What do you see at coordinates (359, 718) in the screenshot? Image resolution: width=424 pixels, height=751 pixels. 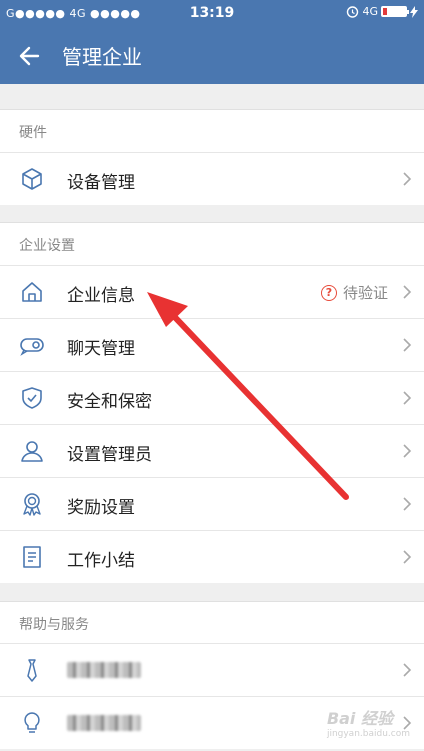 I see `watermark-text: Bai 经验` at bounding box center [359, 718].